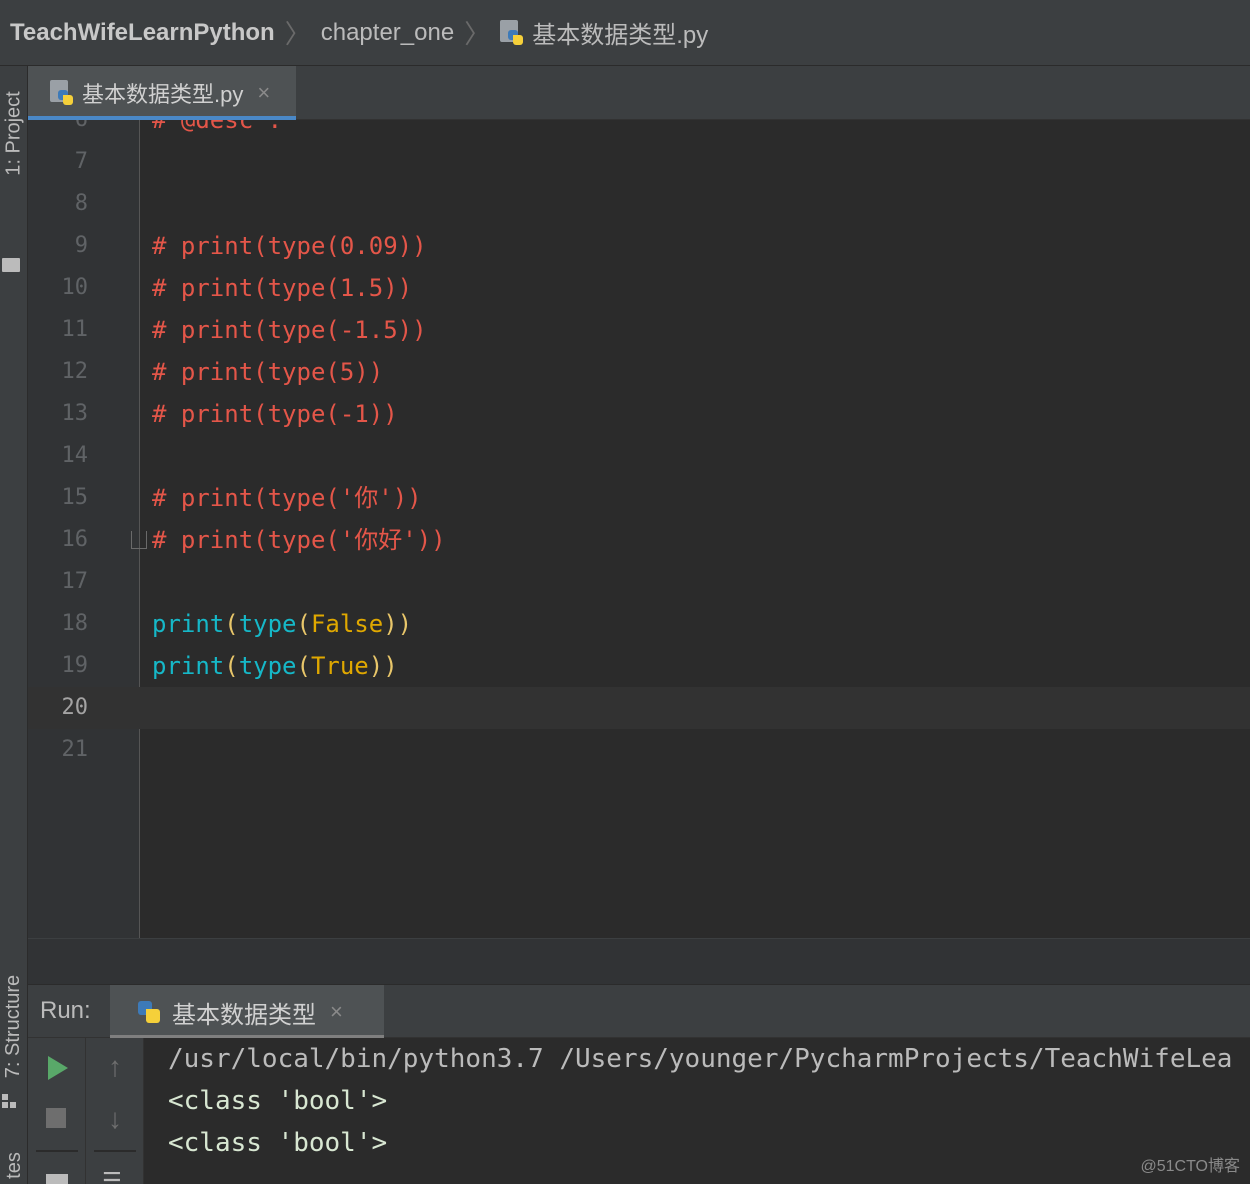 The width and height of the screenshot is (1250, 1184). What do you see at coordinates (639, 1011) in the screenshot?
I see `run-tool-header: Run: 基本数据类型 ×` at bounding box center [639, 1011].